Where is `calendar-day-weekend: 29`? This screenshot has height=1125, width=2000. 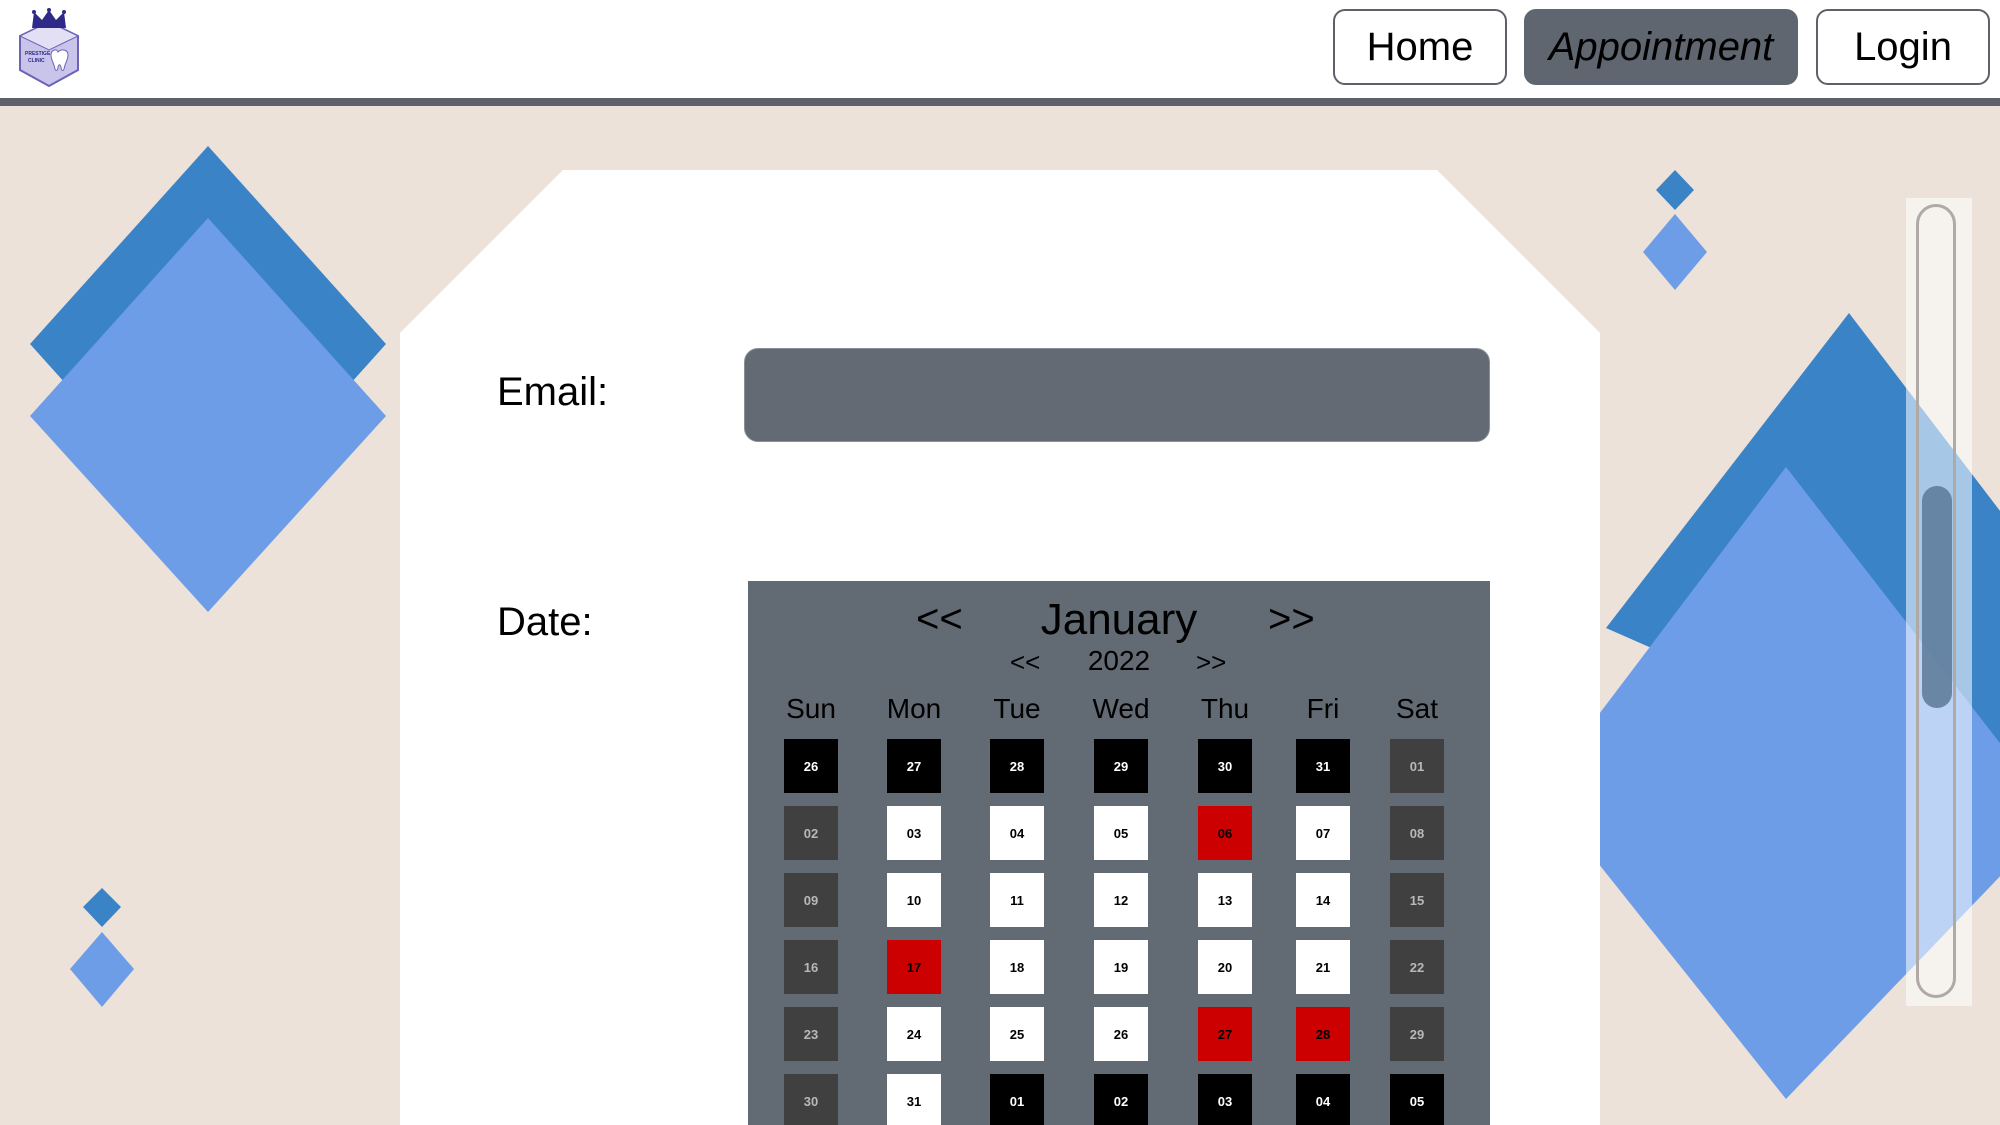
calendar-day-weekend: 29 is located at coordinates (1417, 1034).